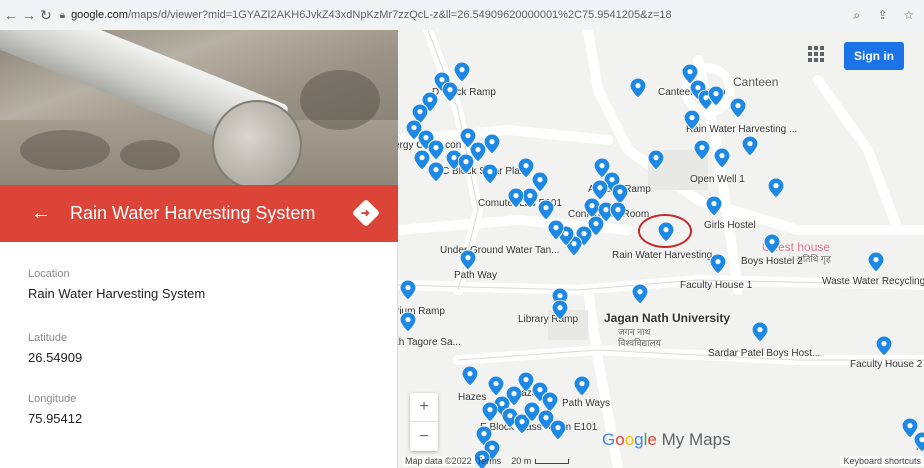 Image resolution: width=924 pixels, height=468 pixels. Describe the element at coordinates (886, 364) in the screenshot. I see `map-label-faculty2: Faculty House 2` at that location.